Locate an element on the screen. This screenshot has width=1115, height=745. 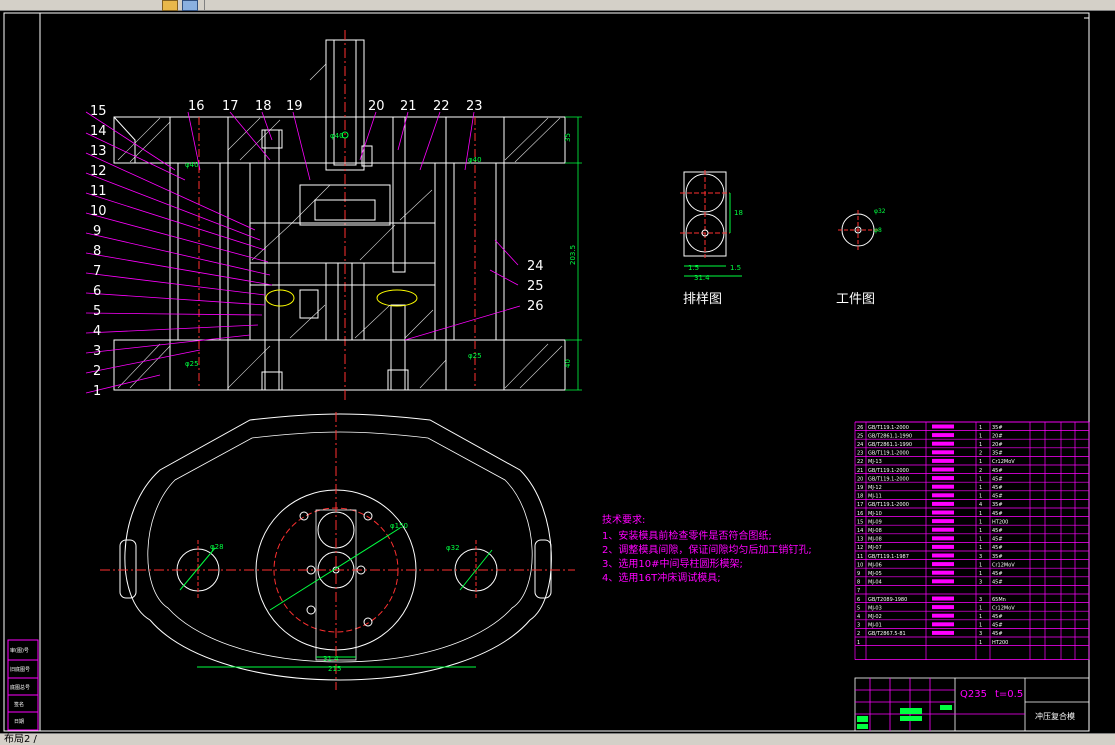
bom-material: 65Mn is located at coordinates (999, 600).